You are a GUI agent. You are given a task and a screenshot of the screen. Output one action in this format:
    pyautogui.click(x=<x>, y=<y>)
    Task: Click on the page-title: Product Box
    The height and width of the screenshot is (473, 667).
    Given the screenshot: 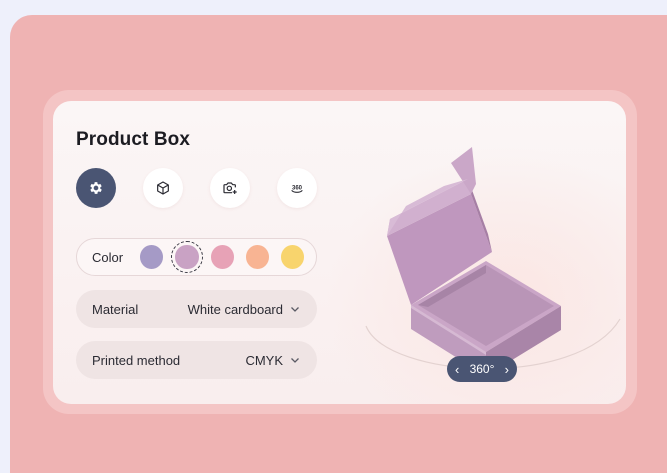 What is the action you would take?
    pyautogui.click(x=133, y=139)
    